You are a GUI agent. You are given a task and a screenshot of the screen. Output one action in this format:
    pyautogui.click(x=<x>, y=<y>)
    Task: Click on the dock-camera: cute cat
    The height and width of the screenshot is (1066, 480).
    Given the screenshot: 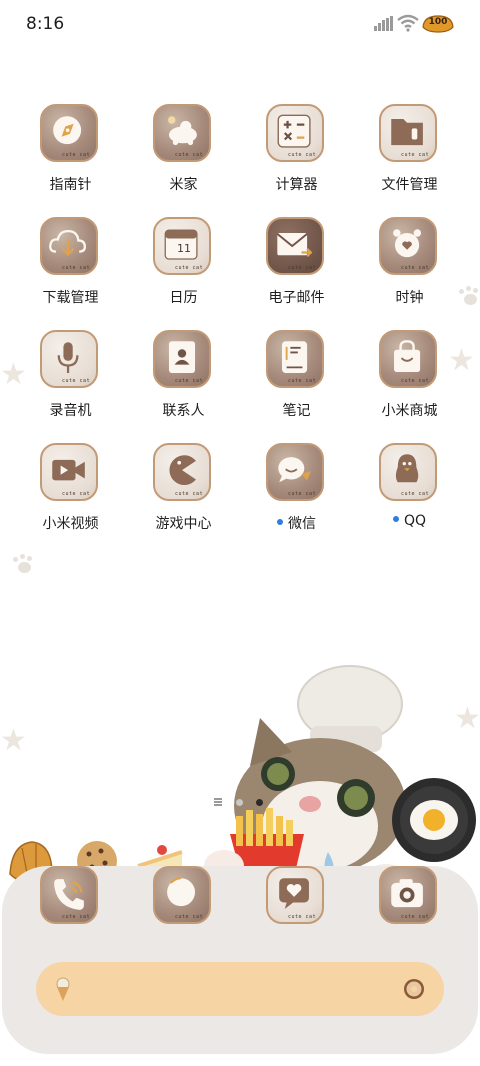 What is the action you would take?
    pyautogui.click(x=409, y=896)
    